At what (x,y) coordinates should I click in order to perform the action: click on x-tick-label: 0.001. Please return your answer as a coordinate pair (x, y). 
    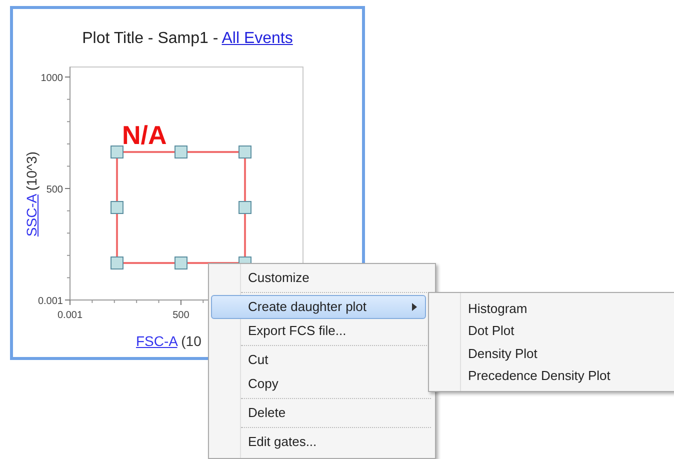
    Looking at the image, I should click on (70, 315).